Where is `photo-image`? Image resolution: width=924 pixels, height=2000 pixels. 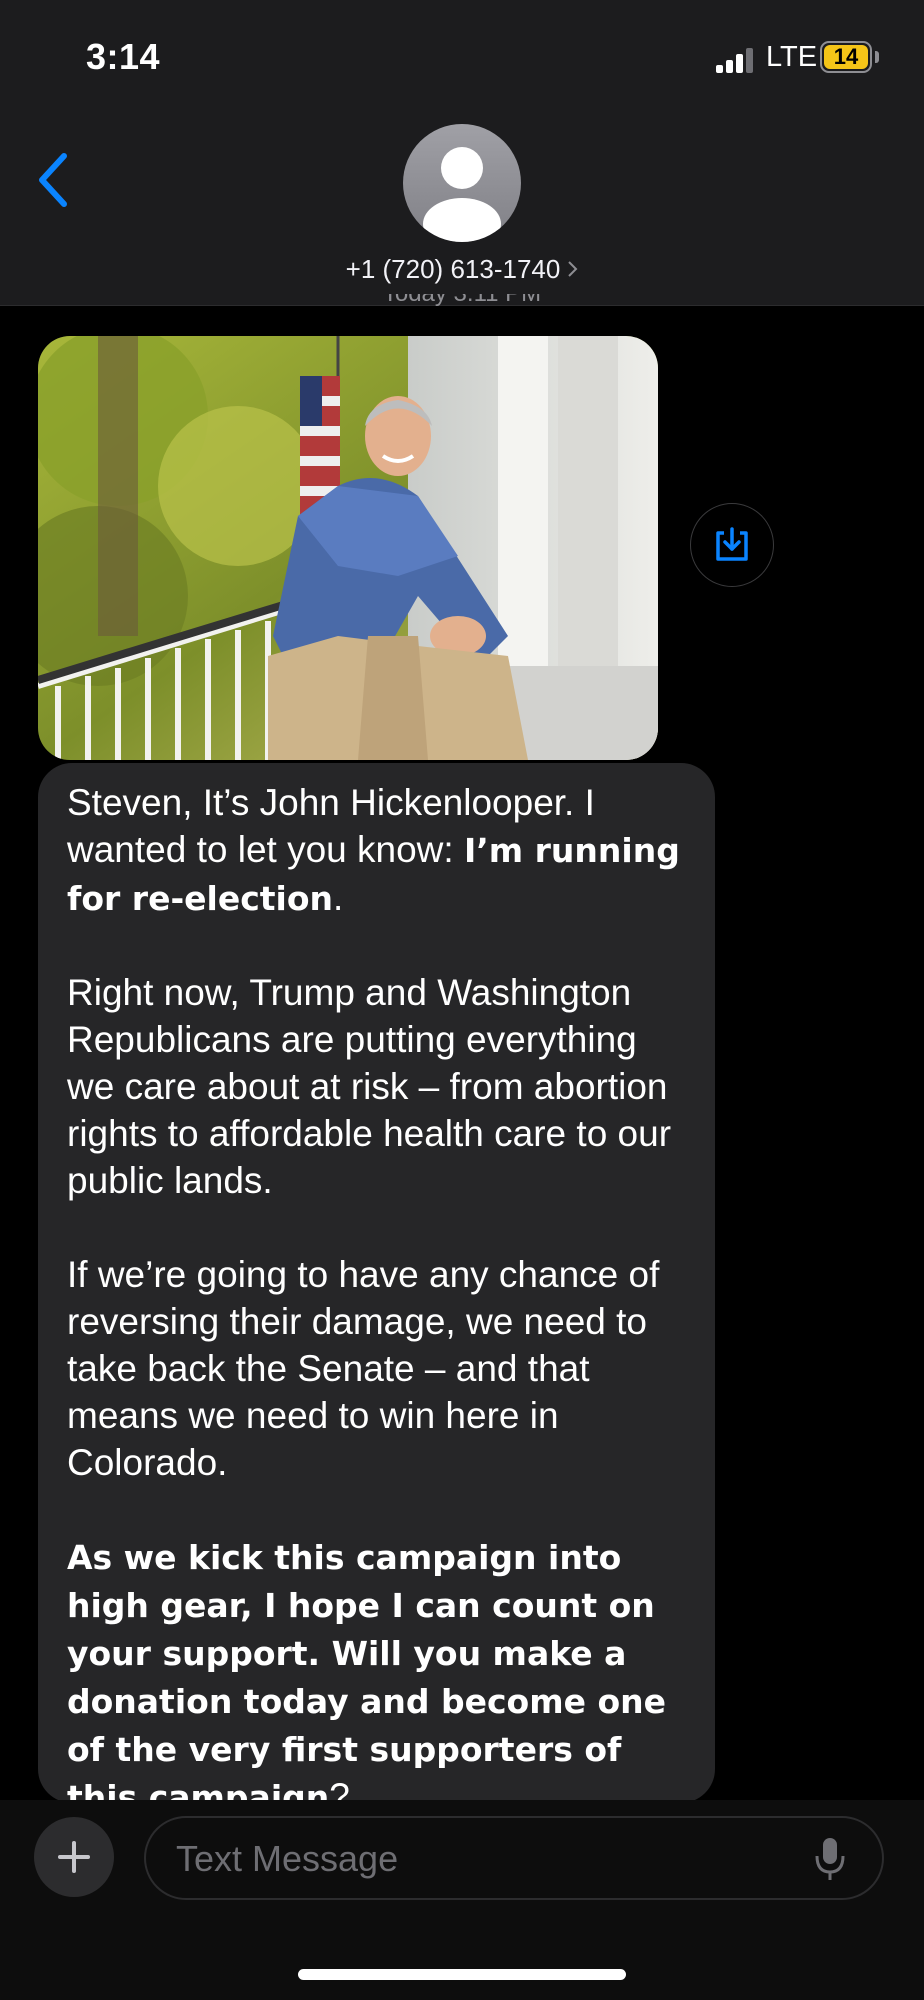 photo-image is located at coordinates (348, 548).